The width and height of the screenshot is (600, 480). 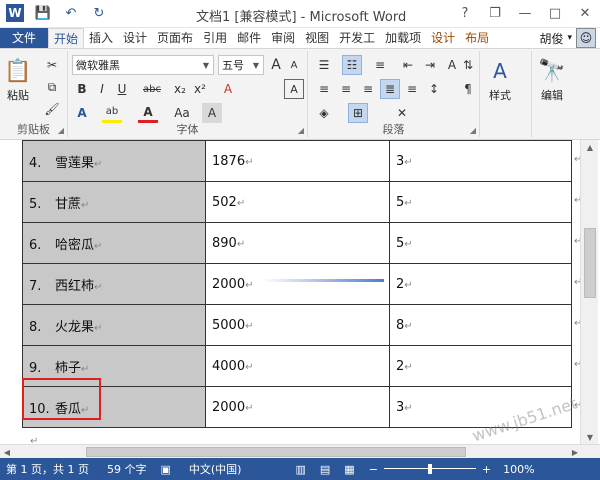 I want to click on value-cell: 5000↵, so click(x=297, y=325).